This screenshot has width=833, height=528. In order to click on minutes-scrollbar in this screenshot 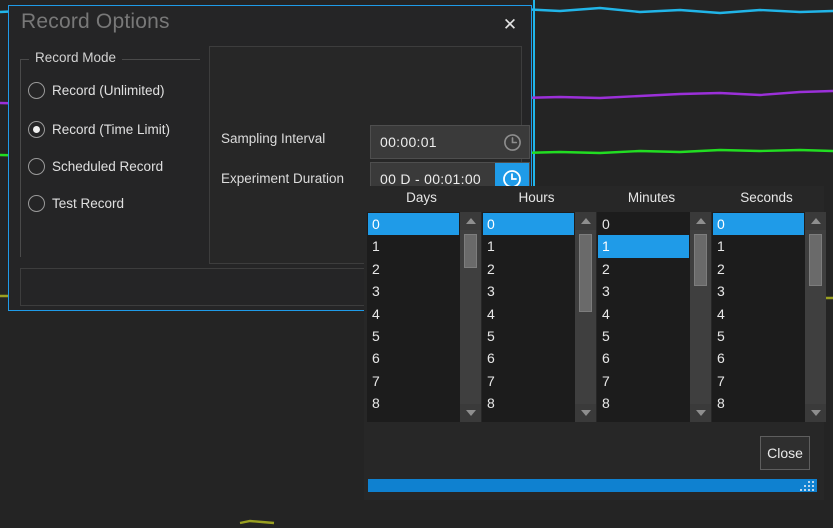, I will do `click(700, 317)`.